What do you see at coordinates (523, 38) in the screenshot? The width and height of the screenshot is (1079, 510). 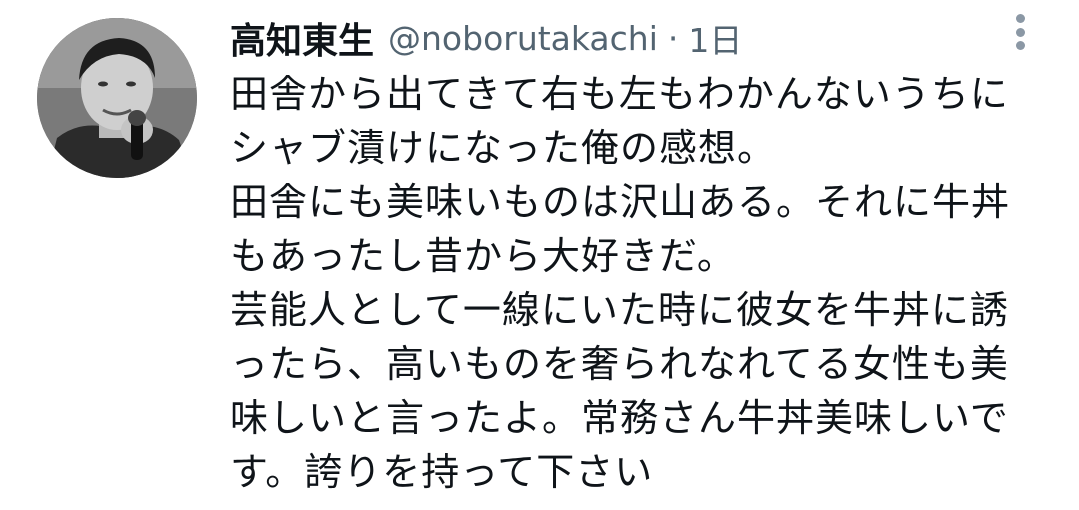 I see `author-handle: @noborutakachi` at bounding box center [523, 38].